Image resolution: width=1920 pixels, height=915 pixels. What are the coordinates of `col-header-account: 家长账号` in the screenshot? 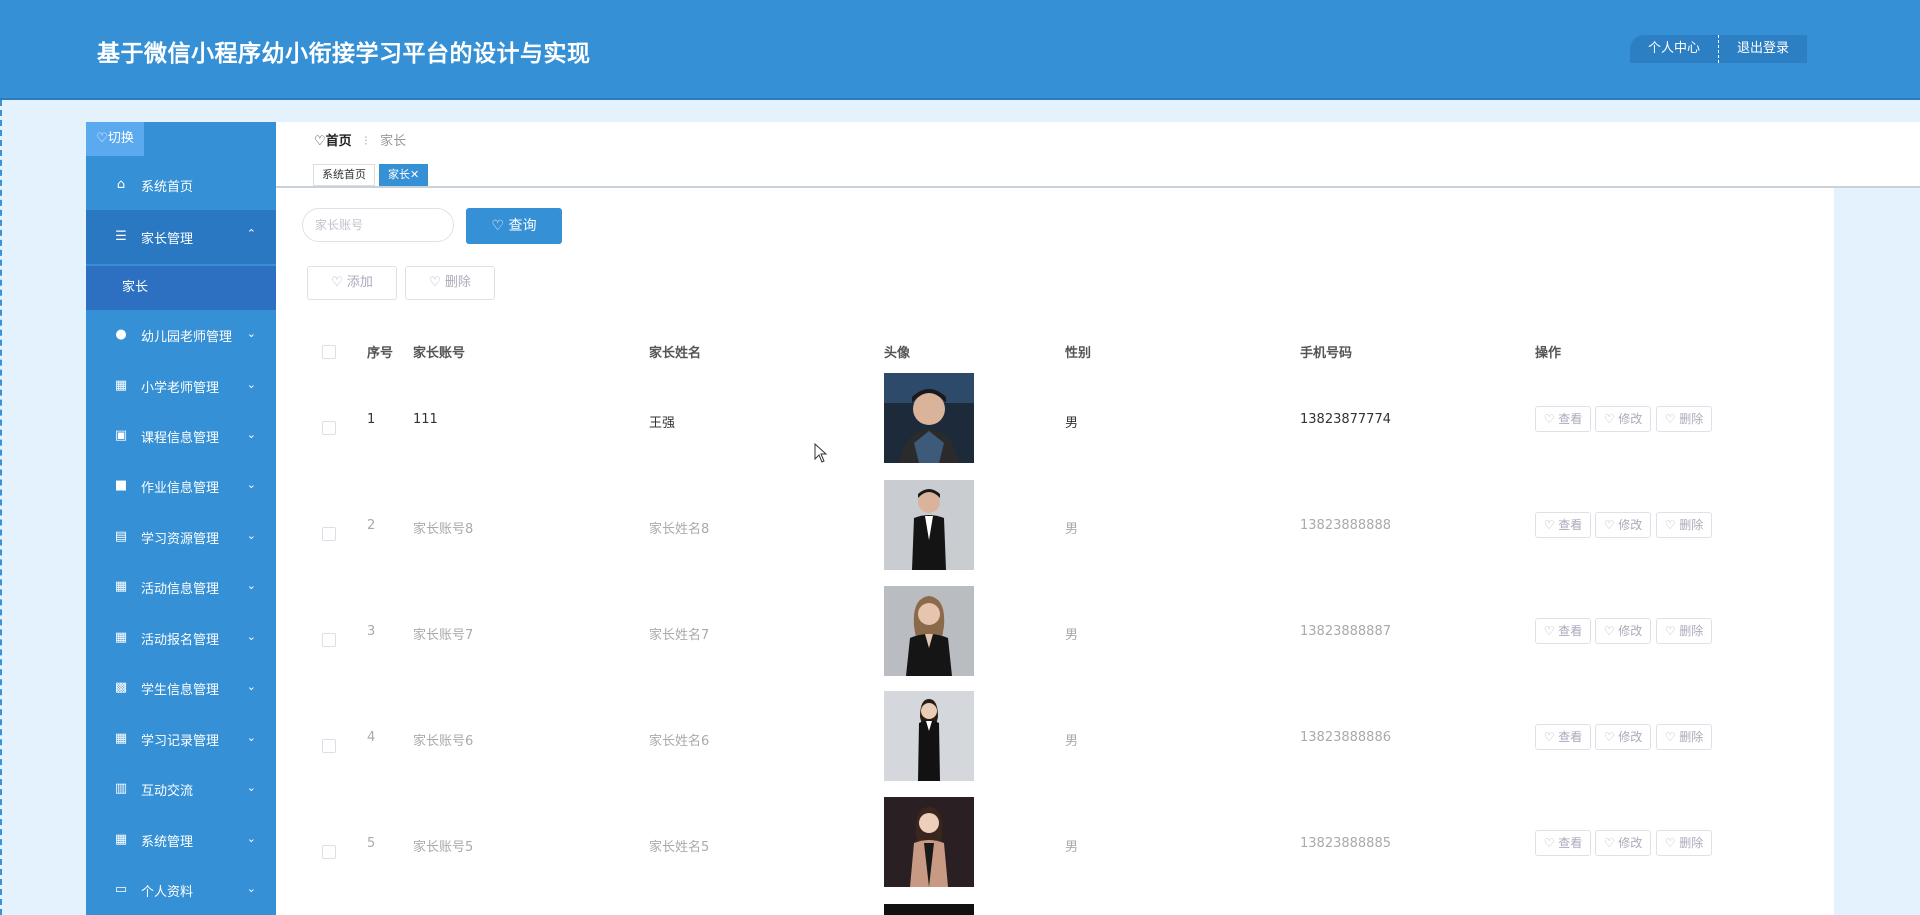 It's located at (439, 353).